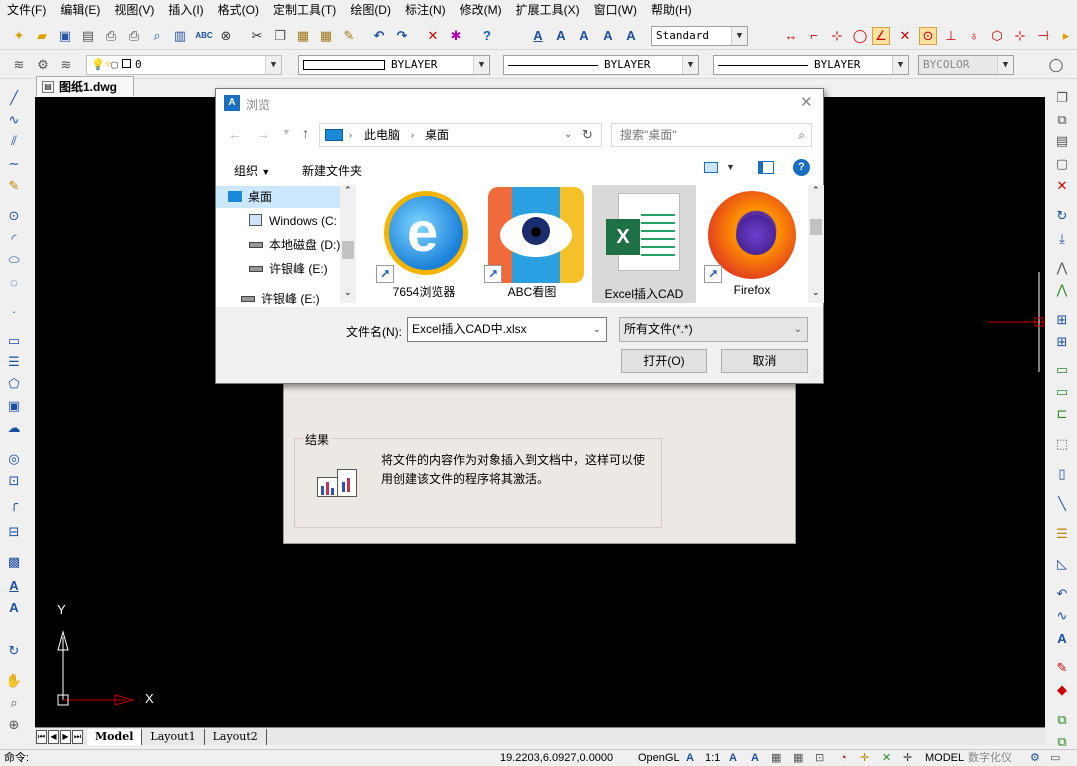  I want to click on view-chevron-icon: ▼, so click(730, 167).